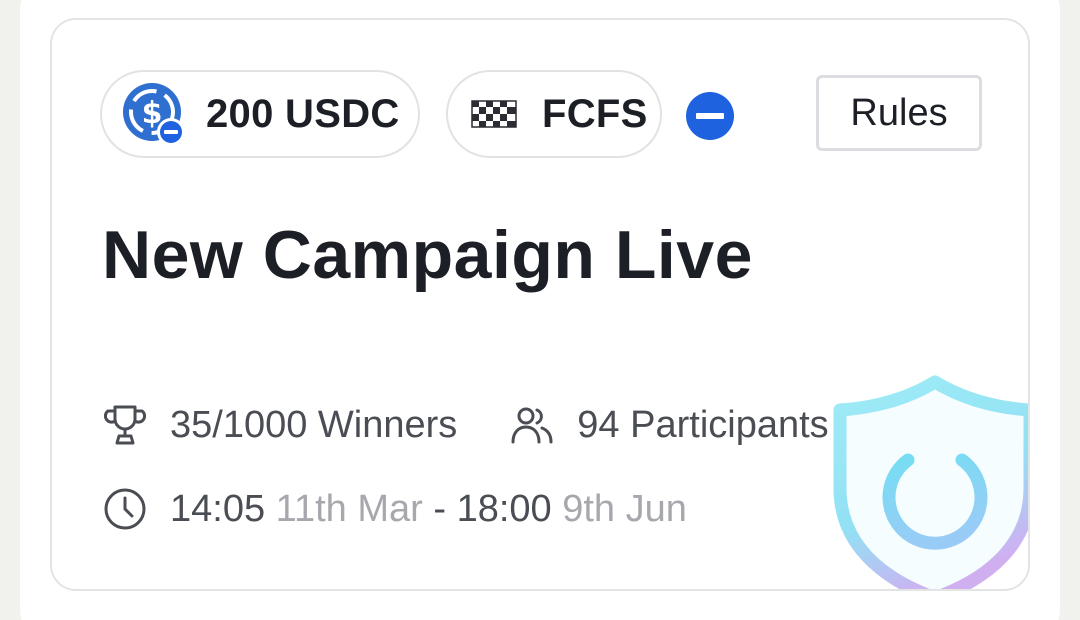 This screenshot has width=1080, height=620. I want to click on rules-button: Rules, so click(899, 113).